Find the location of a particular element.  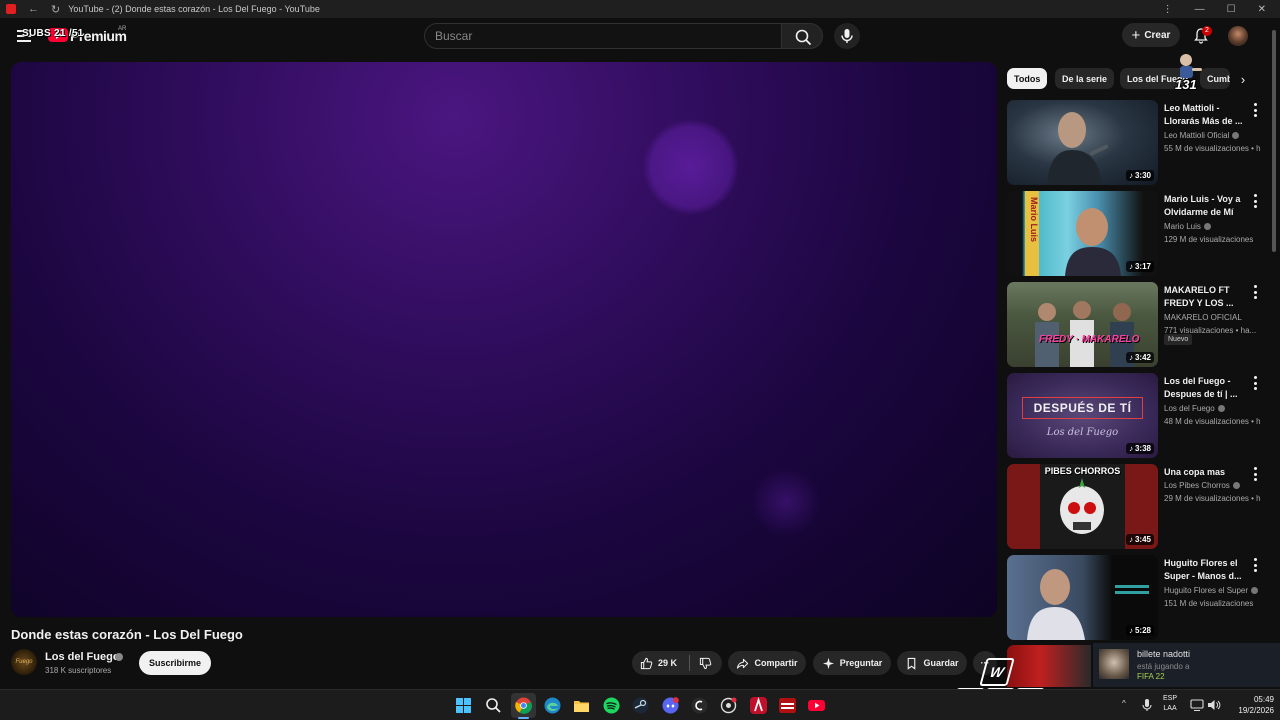

create-button: + Crear is located at coordinates (1151, 35).